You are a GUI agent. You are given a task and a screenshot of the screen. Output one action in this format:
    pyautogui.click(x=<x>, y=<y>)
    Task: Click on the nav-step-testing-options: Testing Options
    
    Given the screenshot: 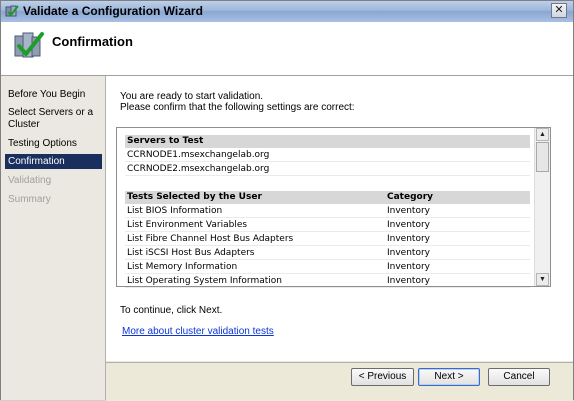 What is the action you would take?
    pyautogui.click(x=53, y=144)
    